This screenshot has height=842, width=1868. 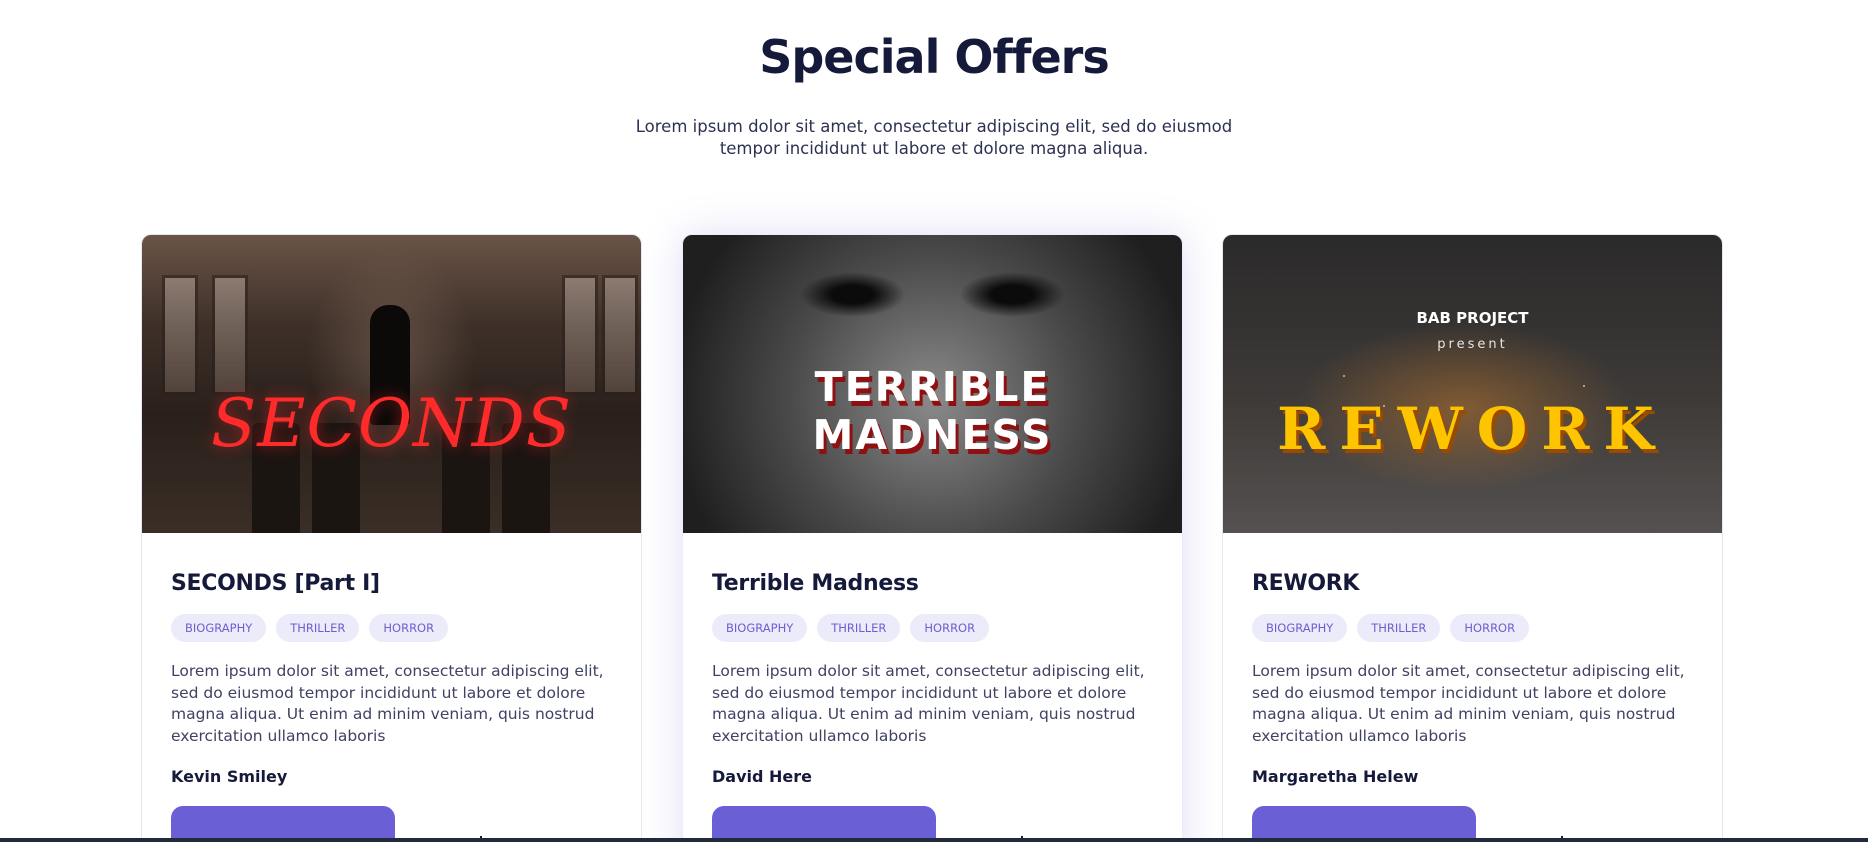 I want to click on author-name: David Here, so click(x=762, y=776).